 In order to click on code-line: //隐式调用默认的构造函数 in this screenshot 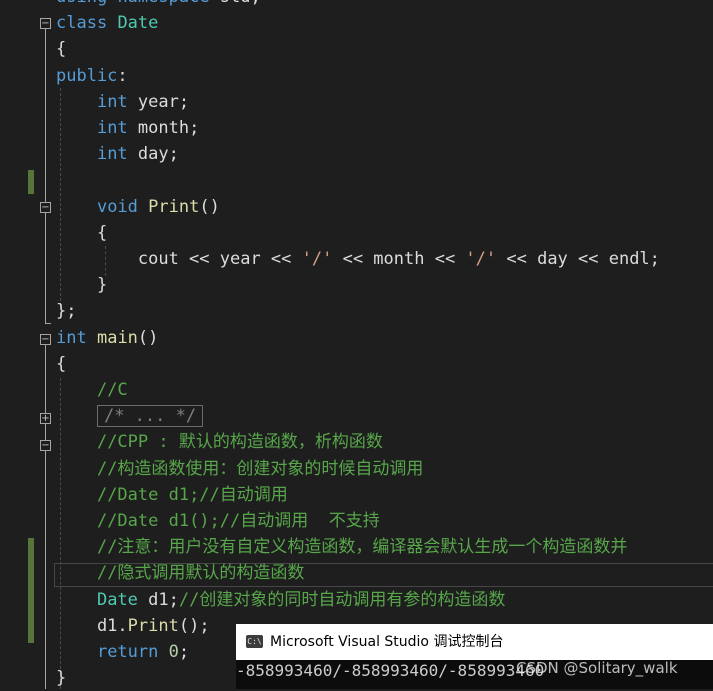, I will do `click(180, 573)`.